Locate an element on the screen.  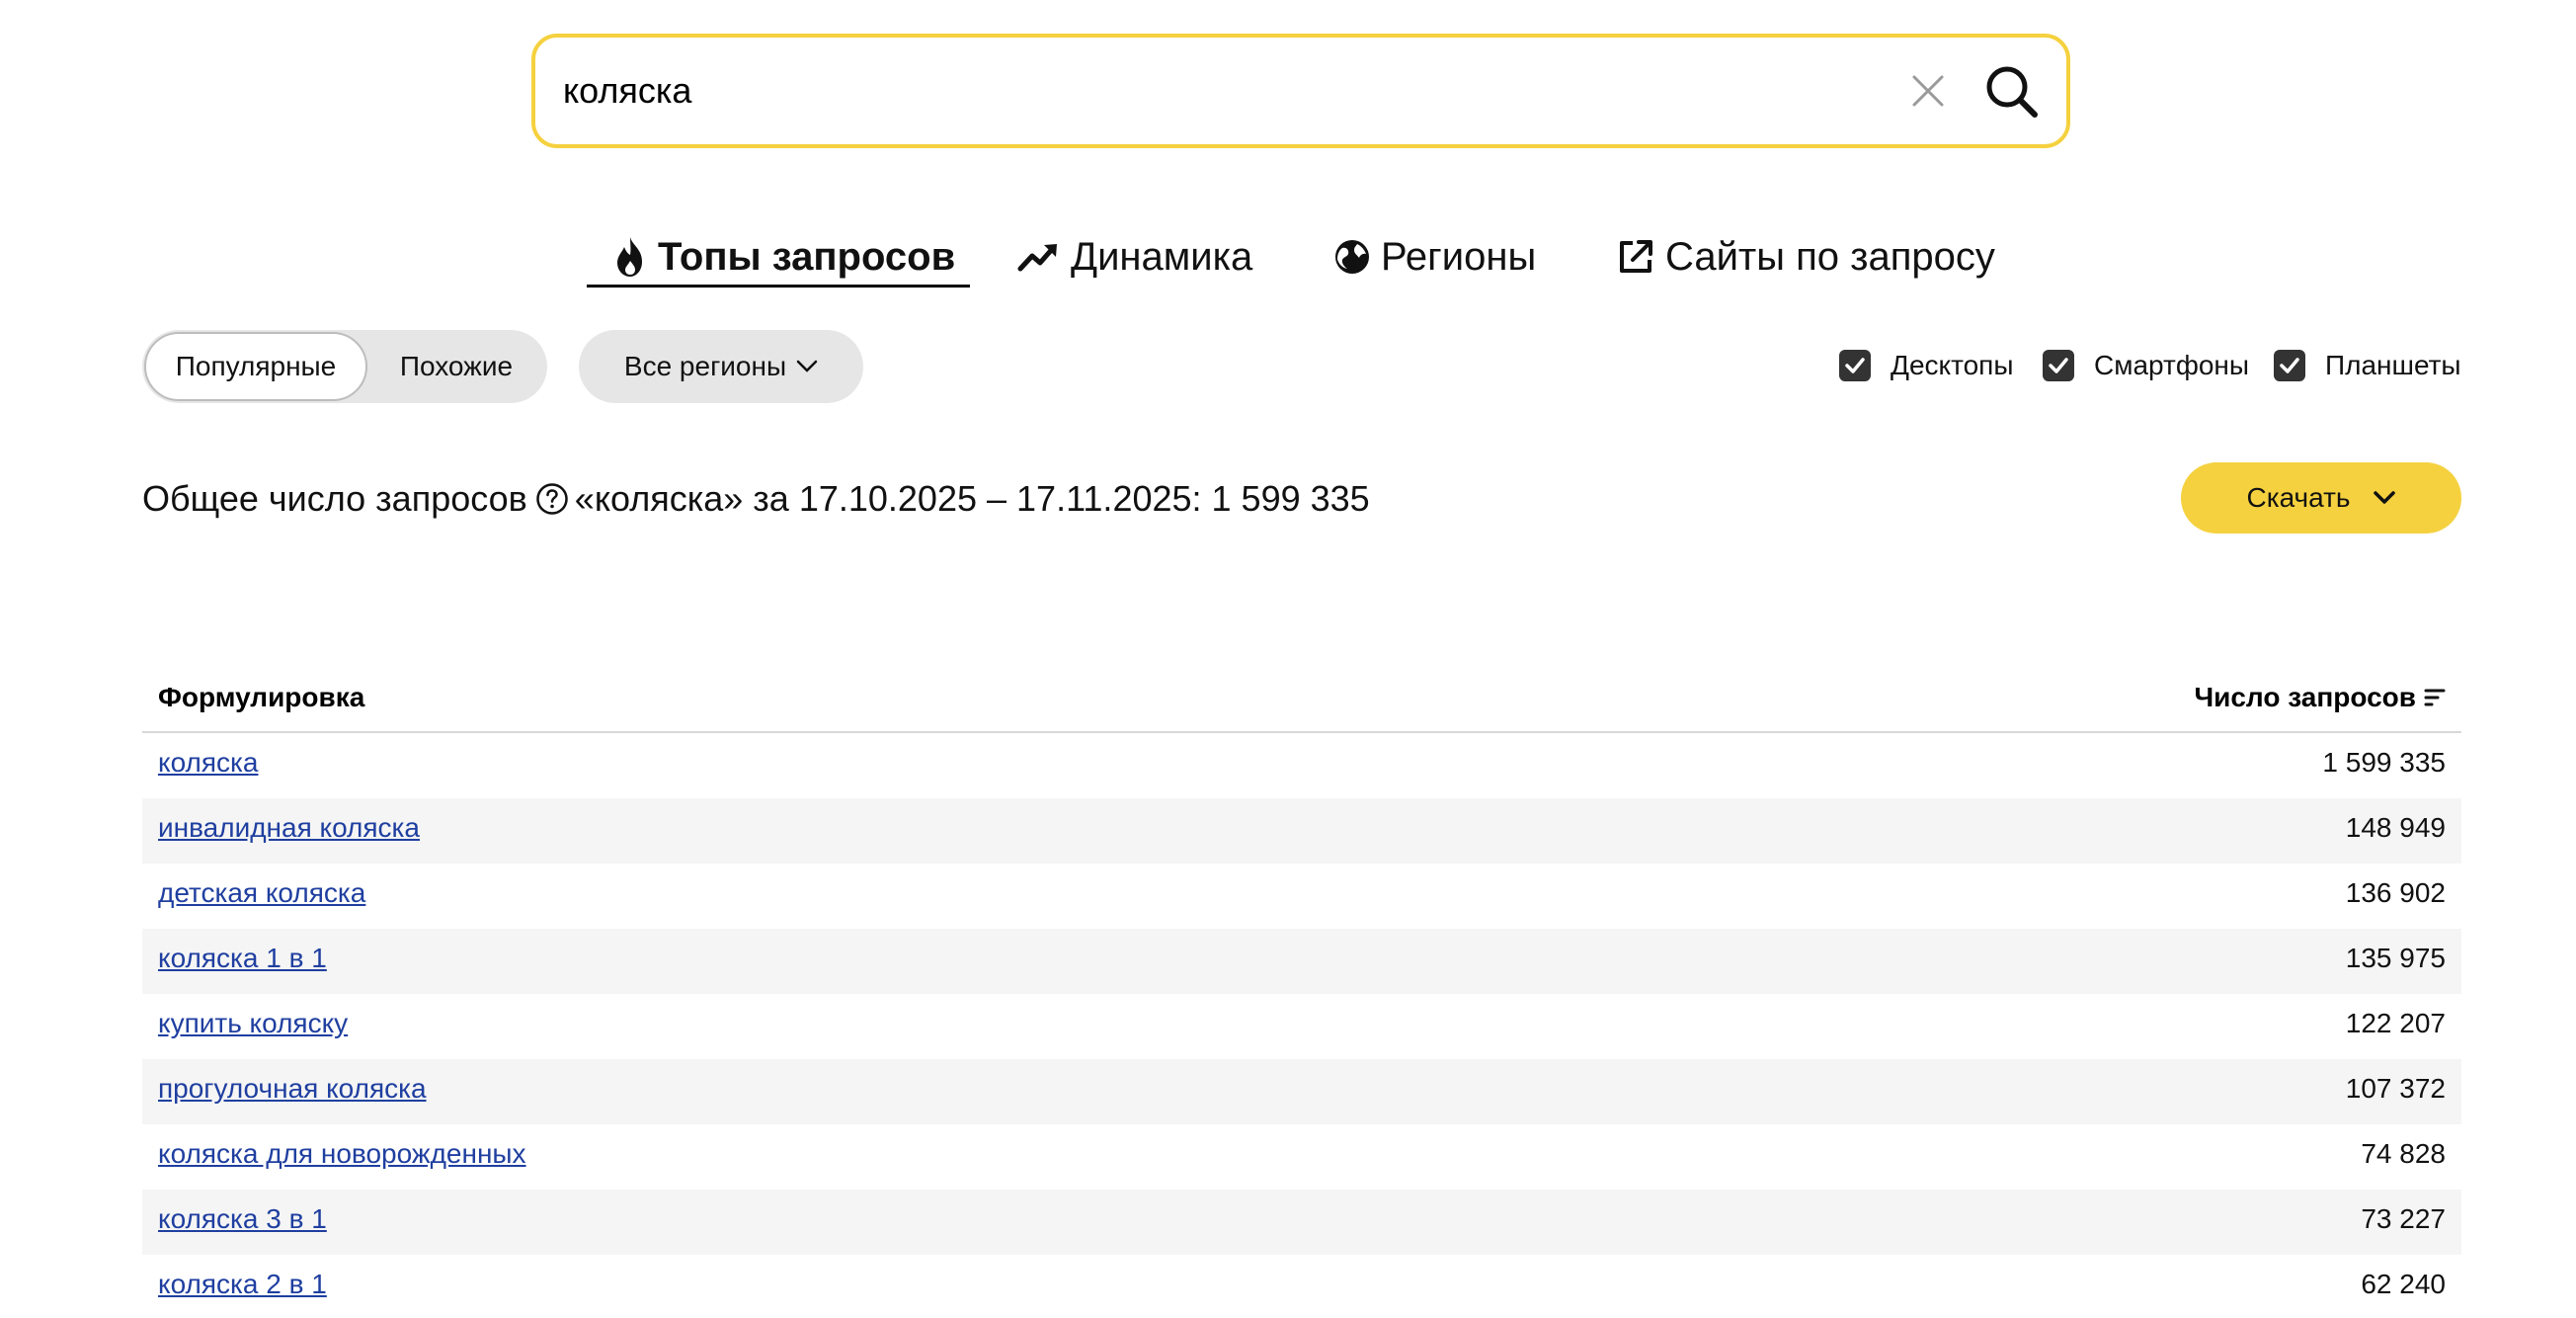
clear-icon is located at coordinates (1928, 91).